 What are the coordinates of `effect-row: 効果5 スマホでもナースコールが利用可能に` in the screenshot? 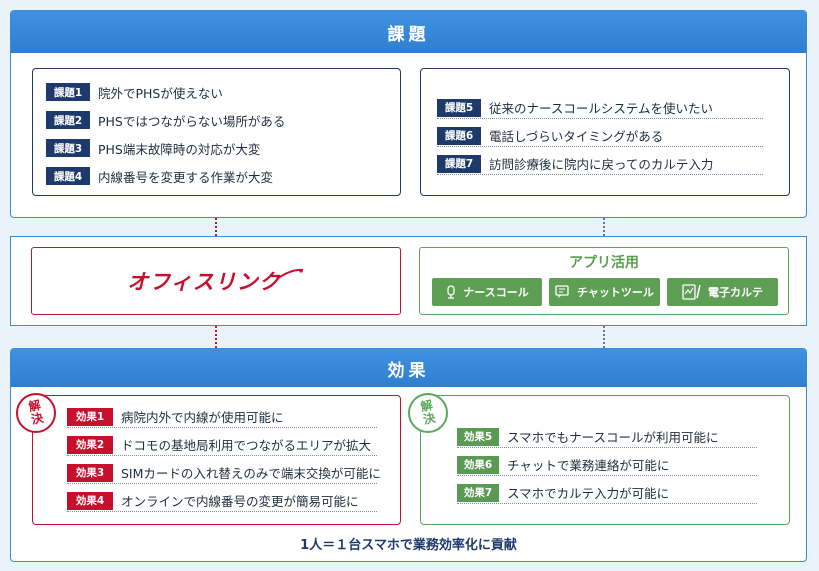 It's located at (607, 437).